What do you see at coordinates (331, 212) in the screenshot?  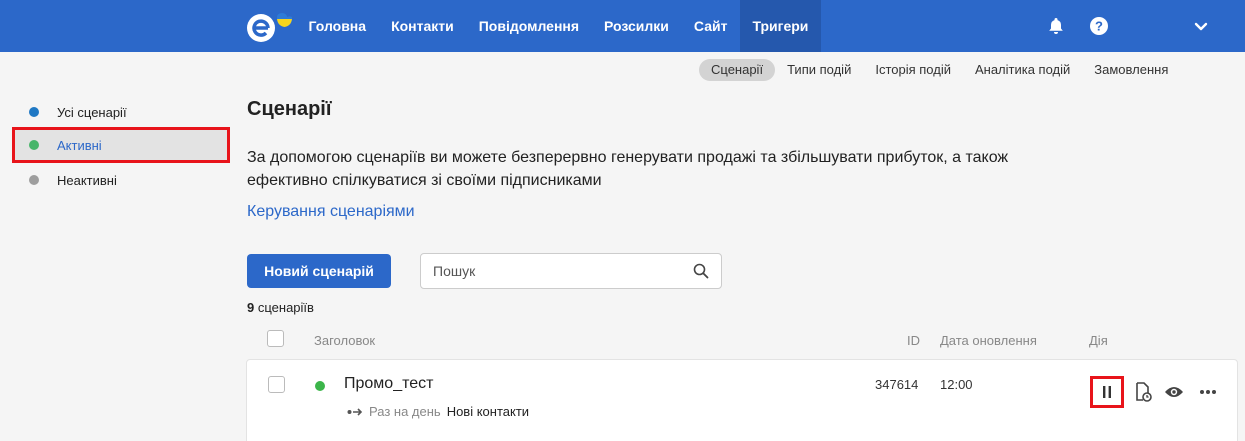 I see `manage-scenarios-link: Керування сценаріями` at bounding box center [331, 212].